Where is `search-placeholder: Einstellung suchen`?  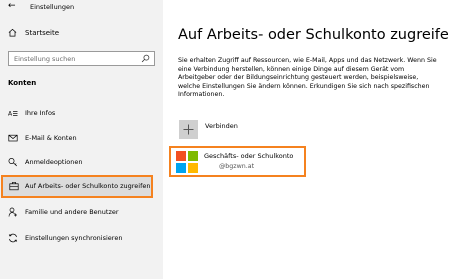 search-placeholder: Einstellung suchen is located at coordinates (45, 59).